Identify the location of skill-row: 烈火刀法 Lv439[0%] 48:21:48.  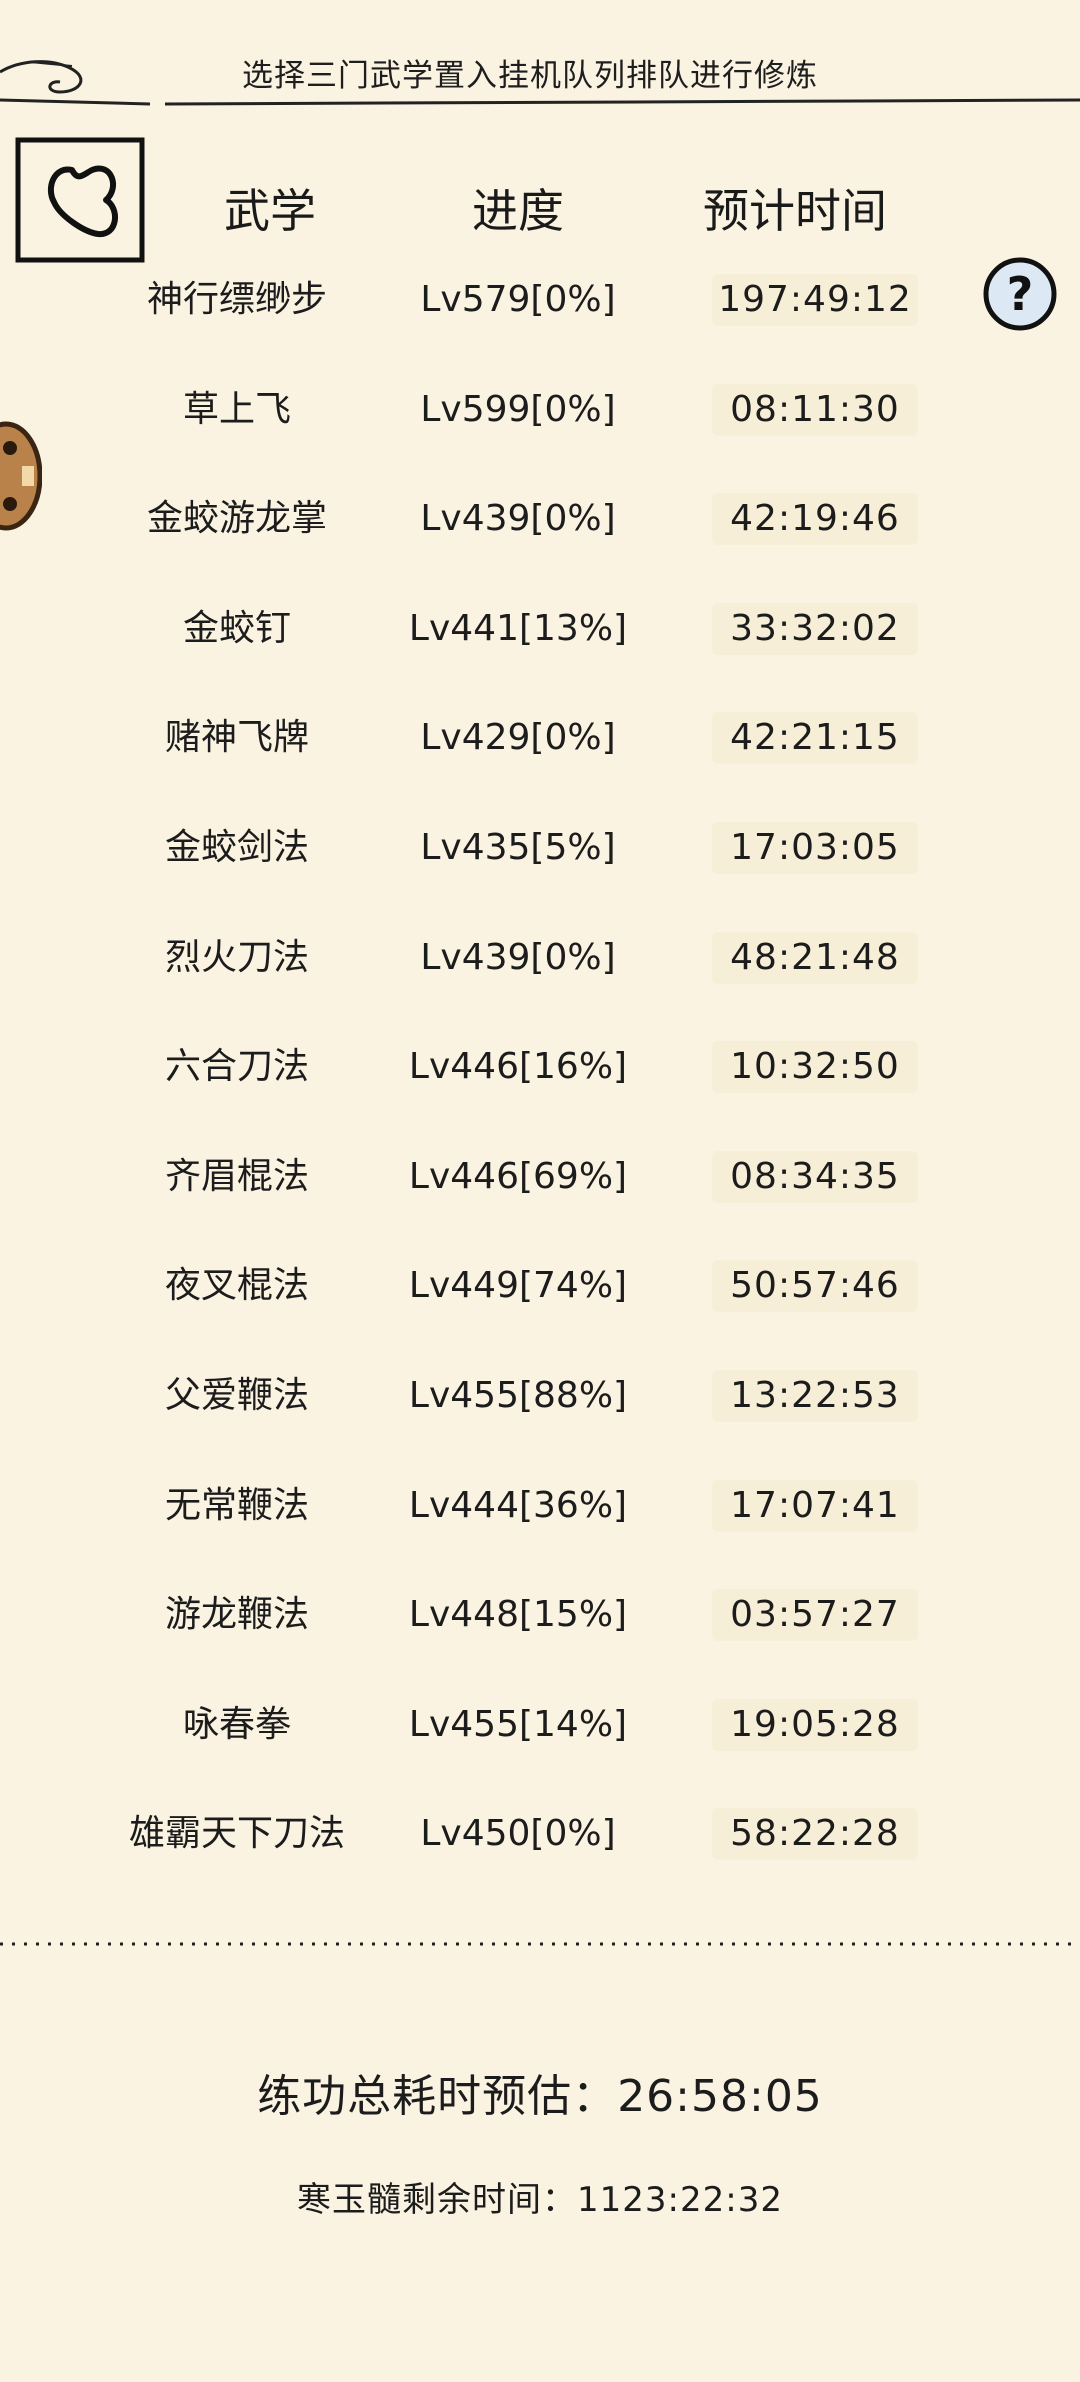
(540, 975).